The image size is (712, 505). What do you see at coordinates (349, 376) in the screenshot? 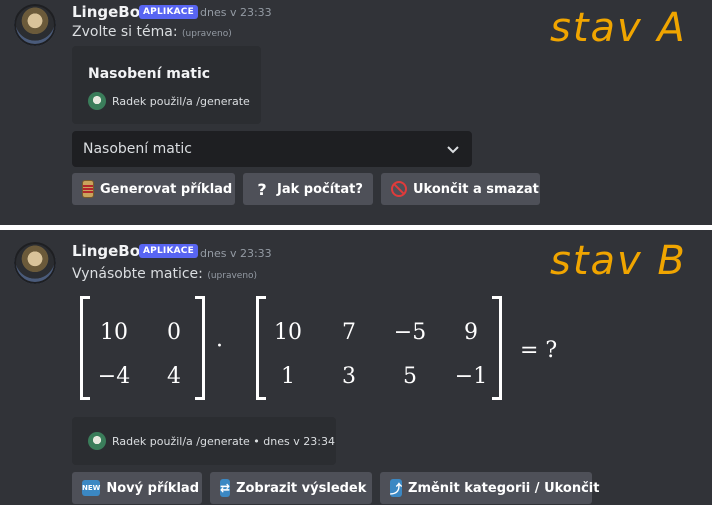
I see `matrix-b-cell: 3` at bounding box center [349, 376].